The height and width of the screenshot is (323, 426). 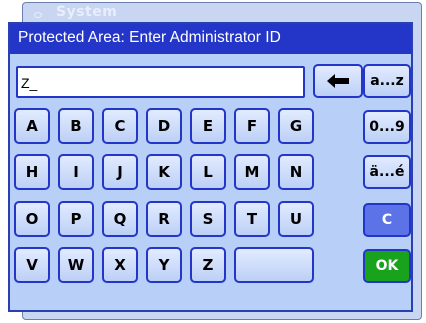 What do you see at coordinates (120, 265) in the screenshot?
I see `key-x: X` at bounding box center [120, 265].